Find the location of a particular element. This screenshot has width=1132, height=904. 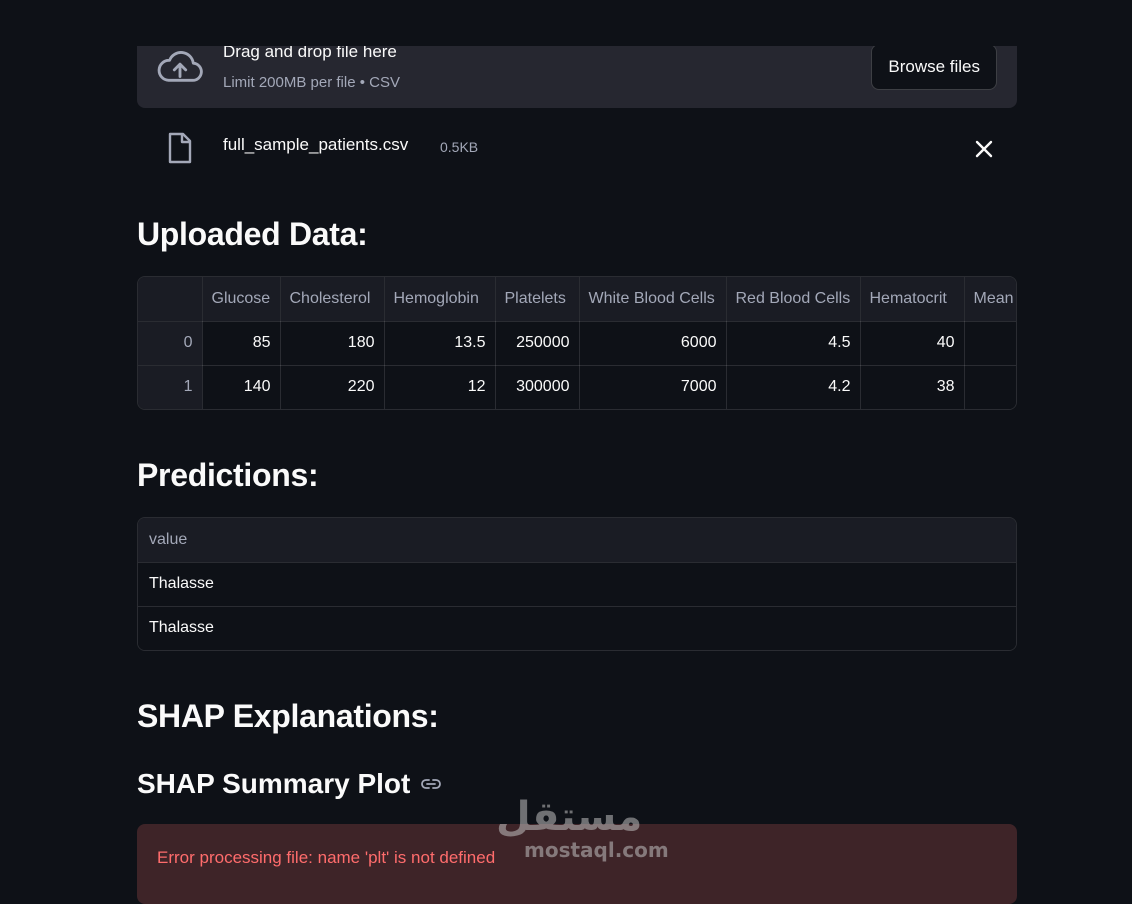

table-cell: 4.2 is located at coordinates (793, 387).